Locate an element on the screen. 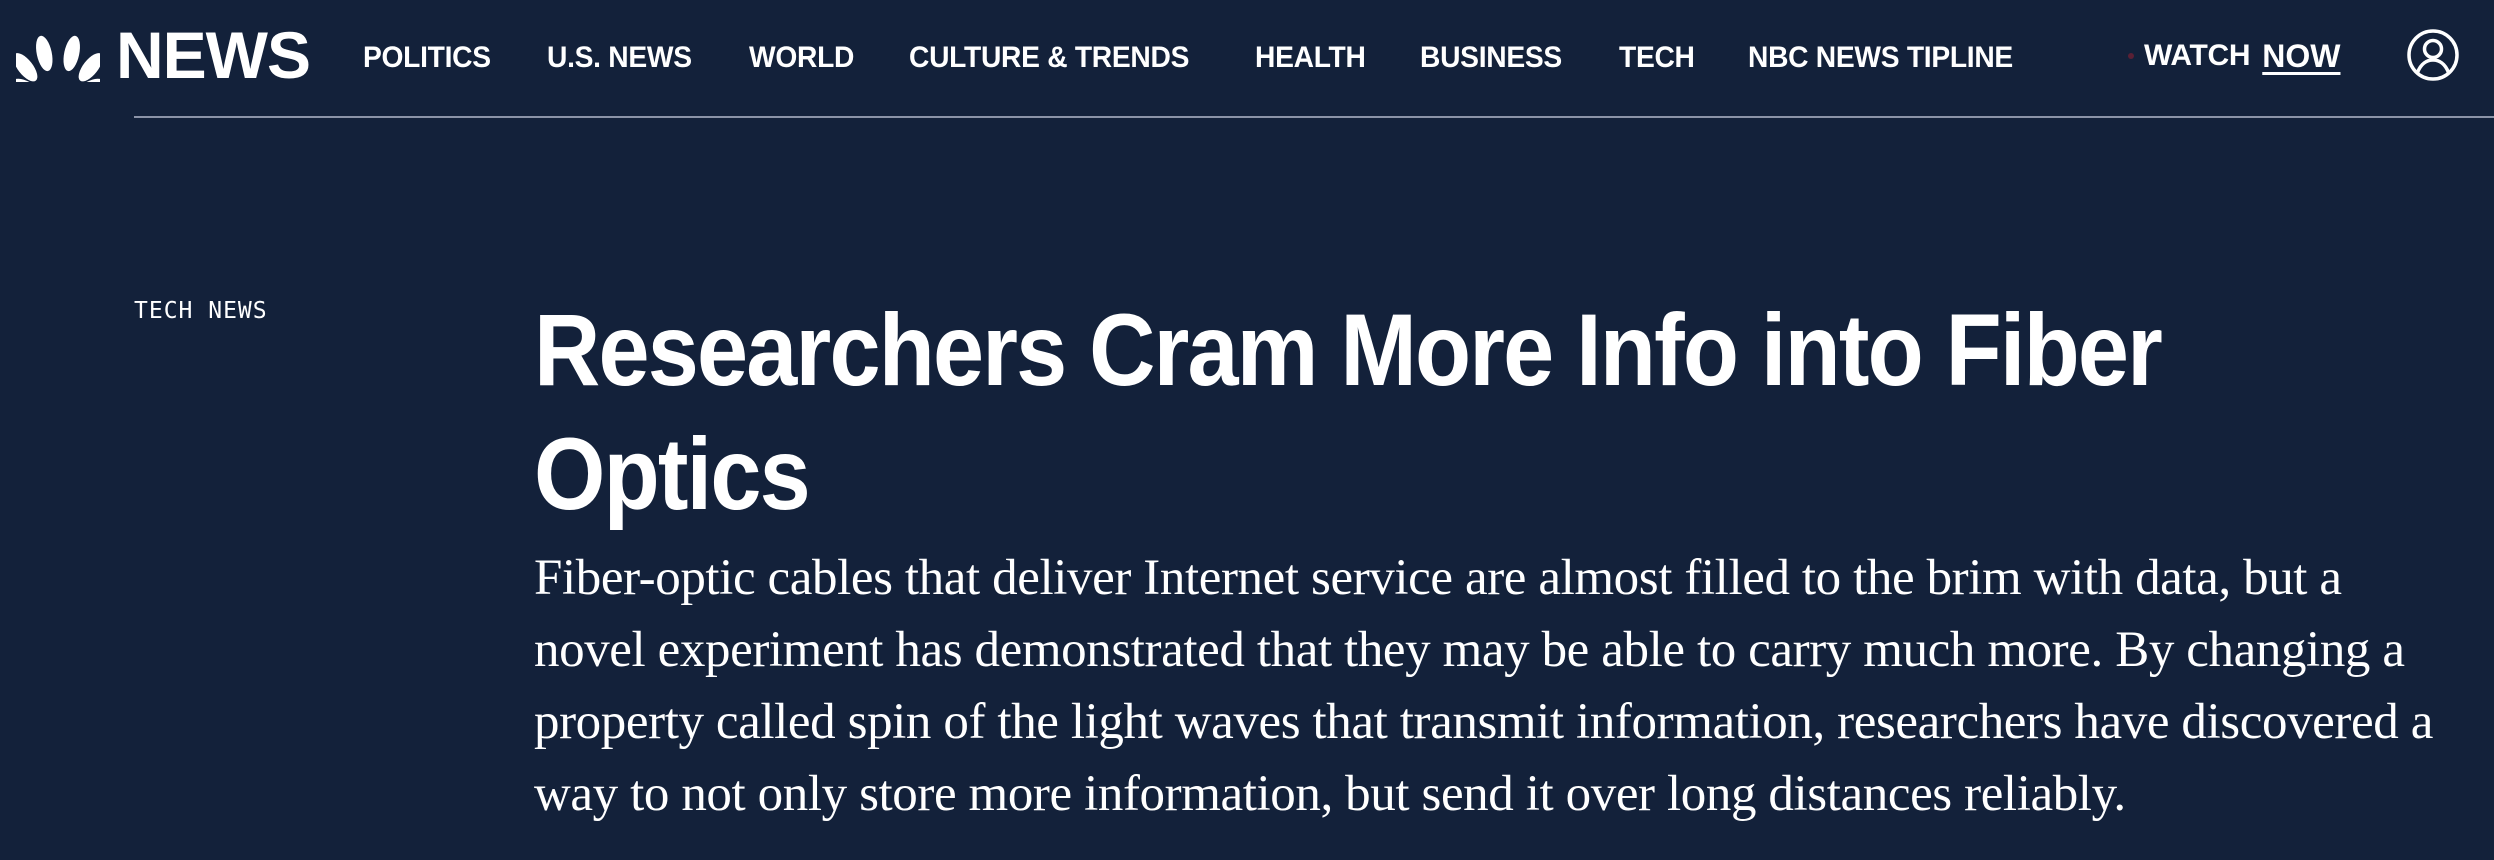 The width and height of the screenshot is (2494, 860). section-label: TECH NEWS is located at coordinates (201, 311).